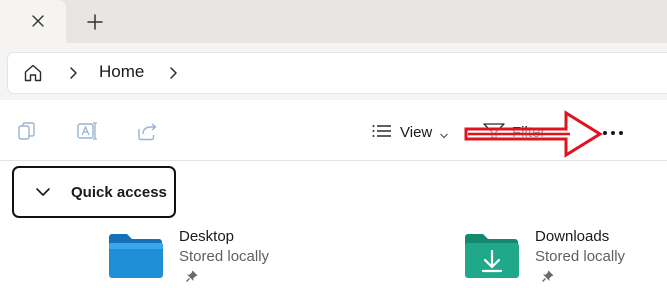 The width and height of the screenshot is (667, 288). I want to click on breadcrumb: Home, so click(337, 73).